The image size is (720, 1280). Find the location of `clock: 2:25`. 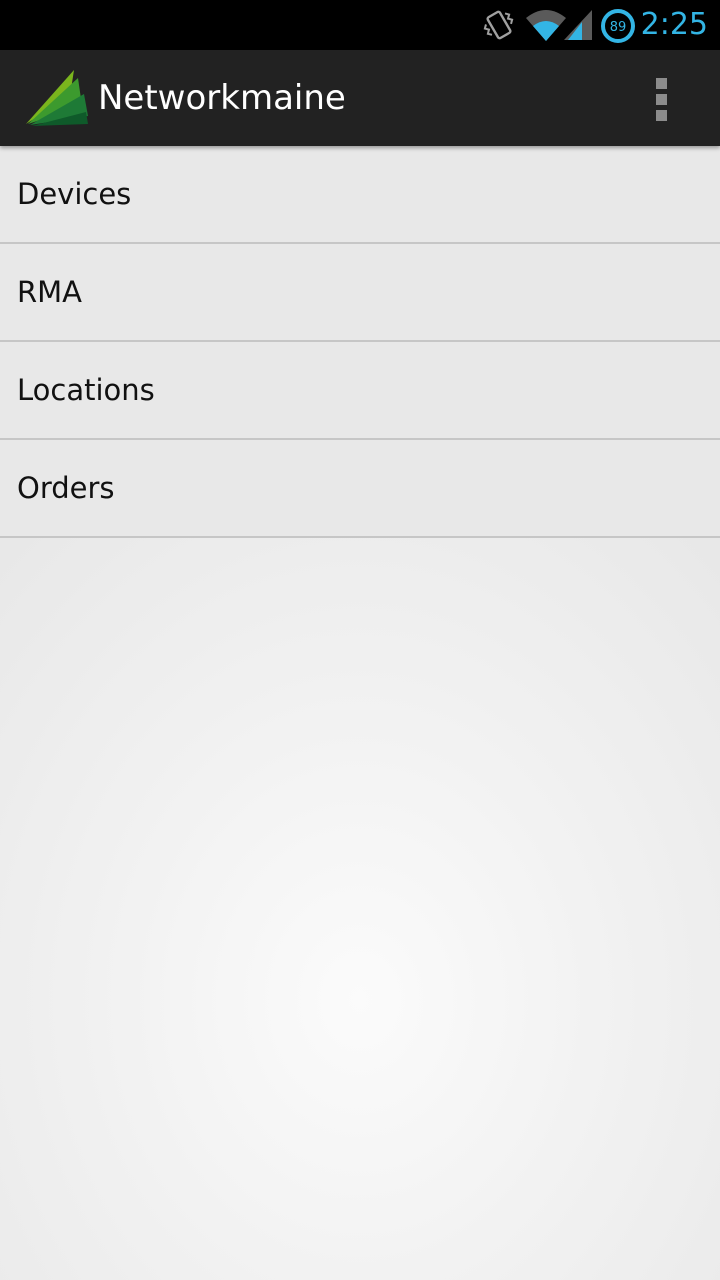

clock: 2:25 is located at coordinates (674, 24).